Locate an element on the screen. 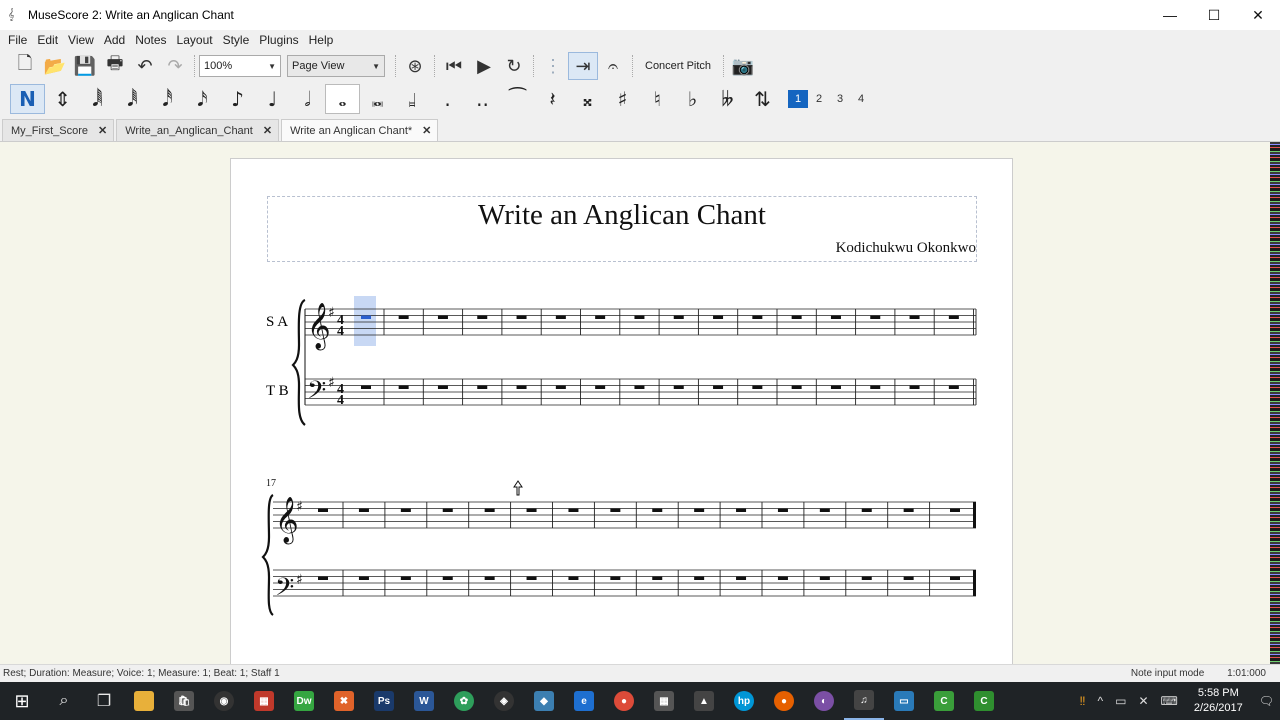 This screenshot has width=1280, height=720. rewind-icon: ⏮ is located at coordinates (454, 66).